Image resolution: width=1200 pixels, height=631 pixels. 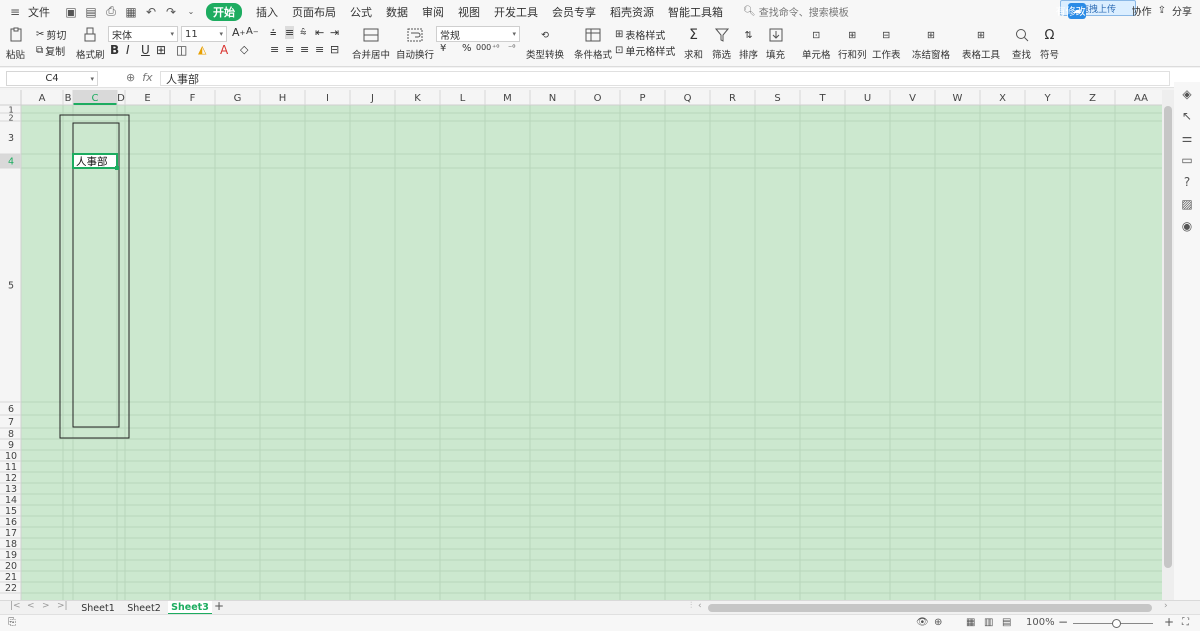 I want to click on merge-center-button: 合并居中, so click(x=371, y=43).